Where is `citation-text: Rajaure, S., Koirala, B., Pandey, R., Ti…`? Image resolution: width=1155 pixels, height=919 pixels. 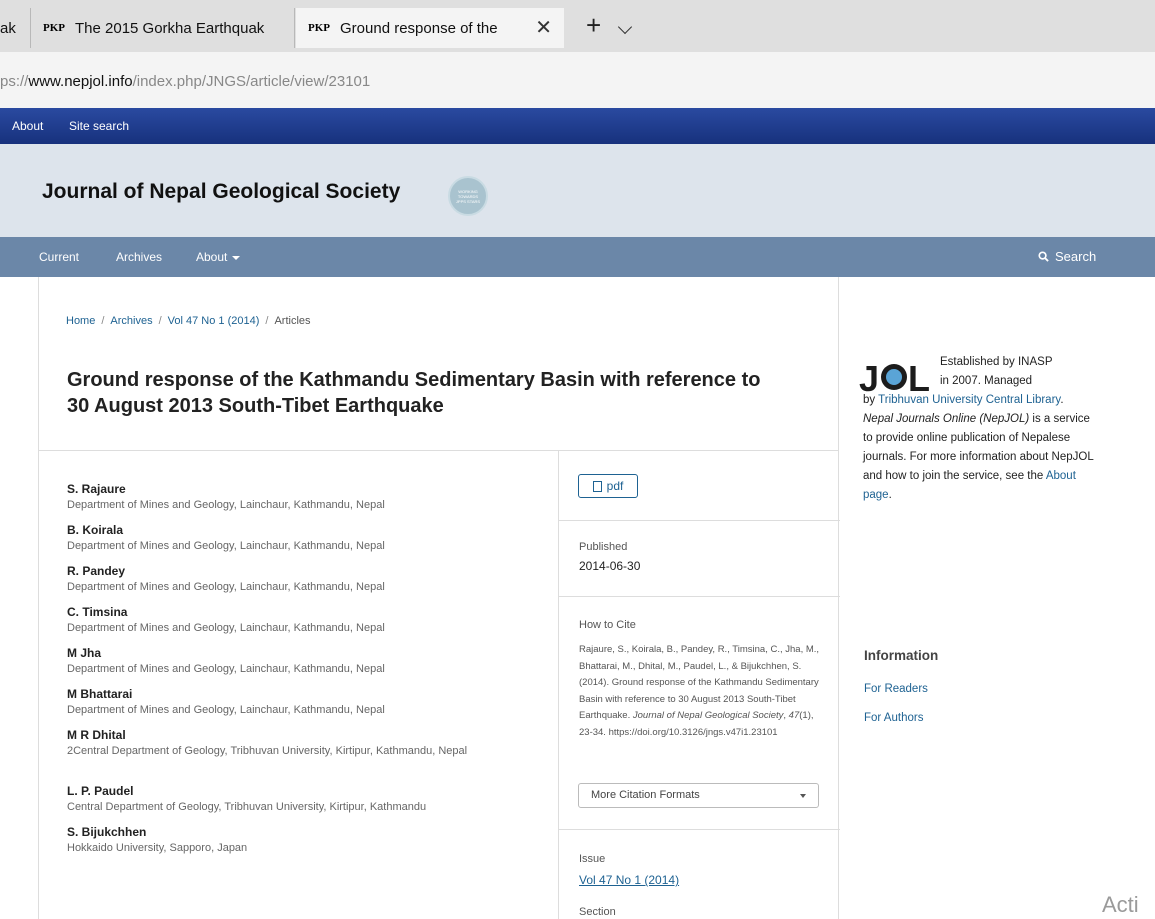
citation-text: Rajaure, S., Koirala, B., Pandey, R., Ti… is located at coordinates (699, 691).